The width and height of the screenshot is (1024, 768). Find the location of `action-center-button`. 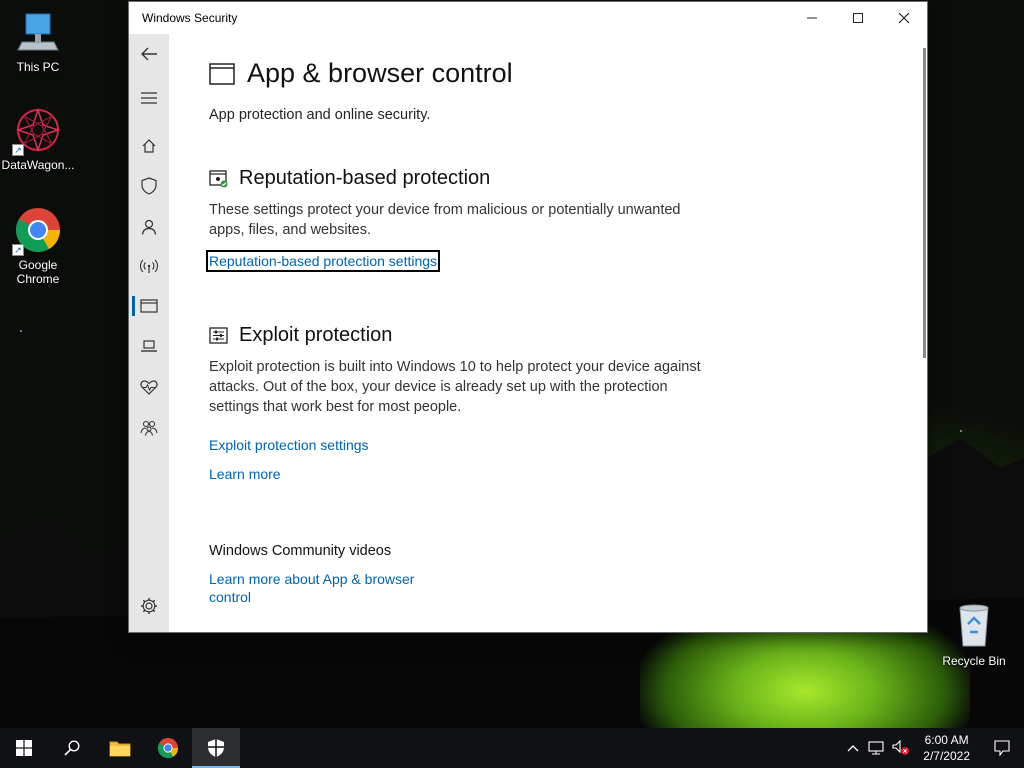

action-center-button is located at coordinates (1002, 748).